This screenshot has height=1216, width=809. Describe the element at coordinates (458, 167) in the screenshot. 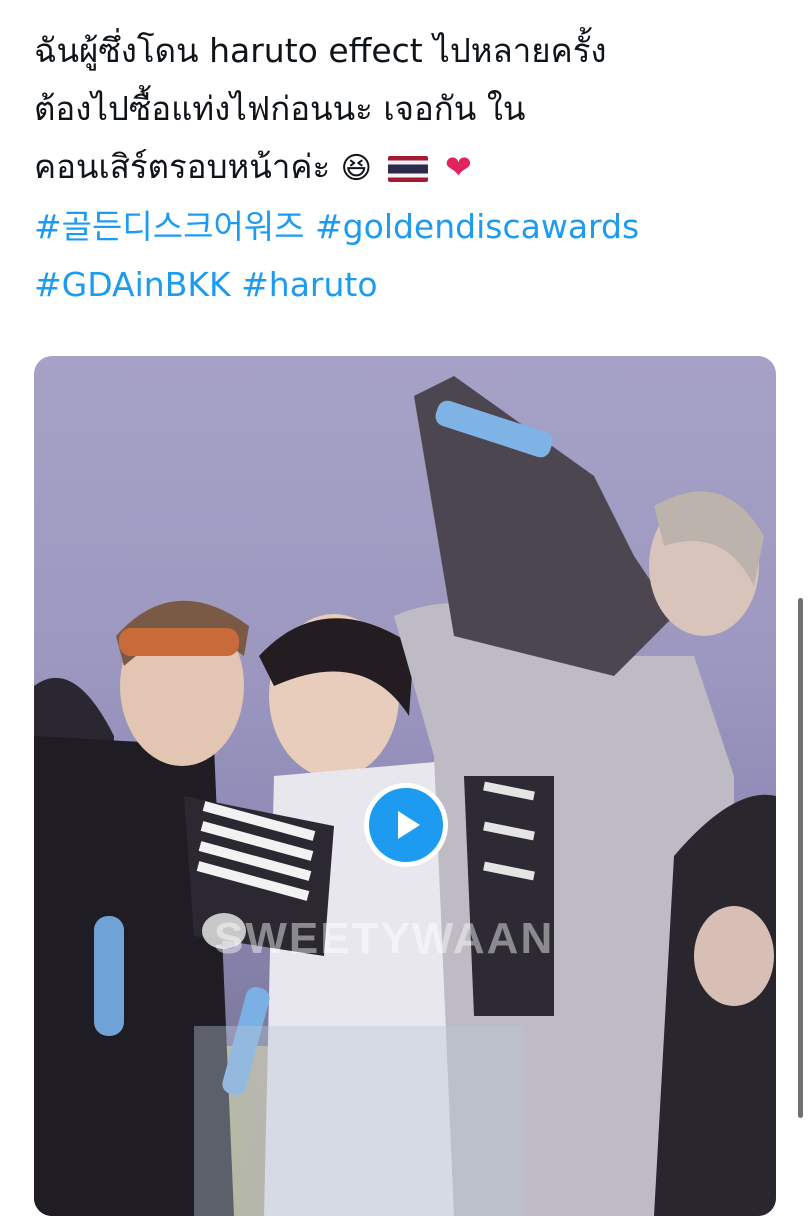

I see `heart-on-fire-emoji: ❤` at that location.